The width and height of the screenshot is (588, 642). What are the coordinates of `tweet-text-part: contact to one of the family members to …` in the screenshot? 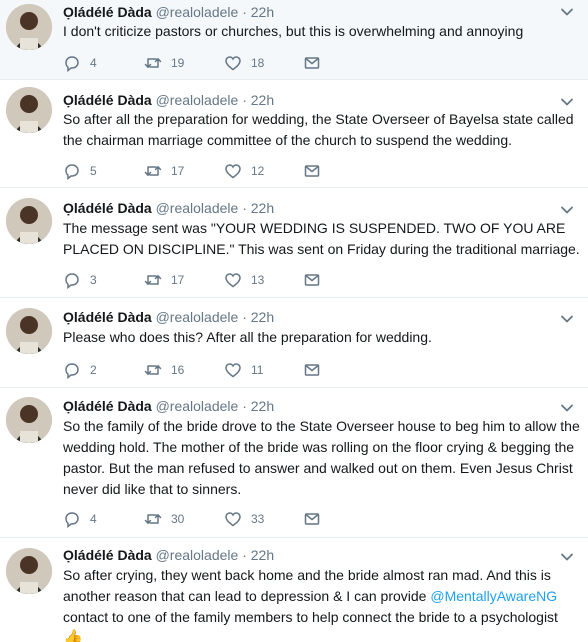 It's located at (310, 617).